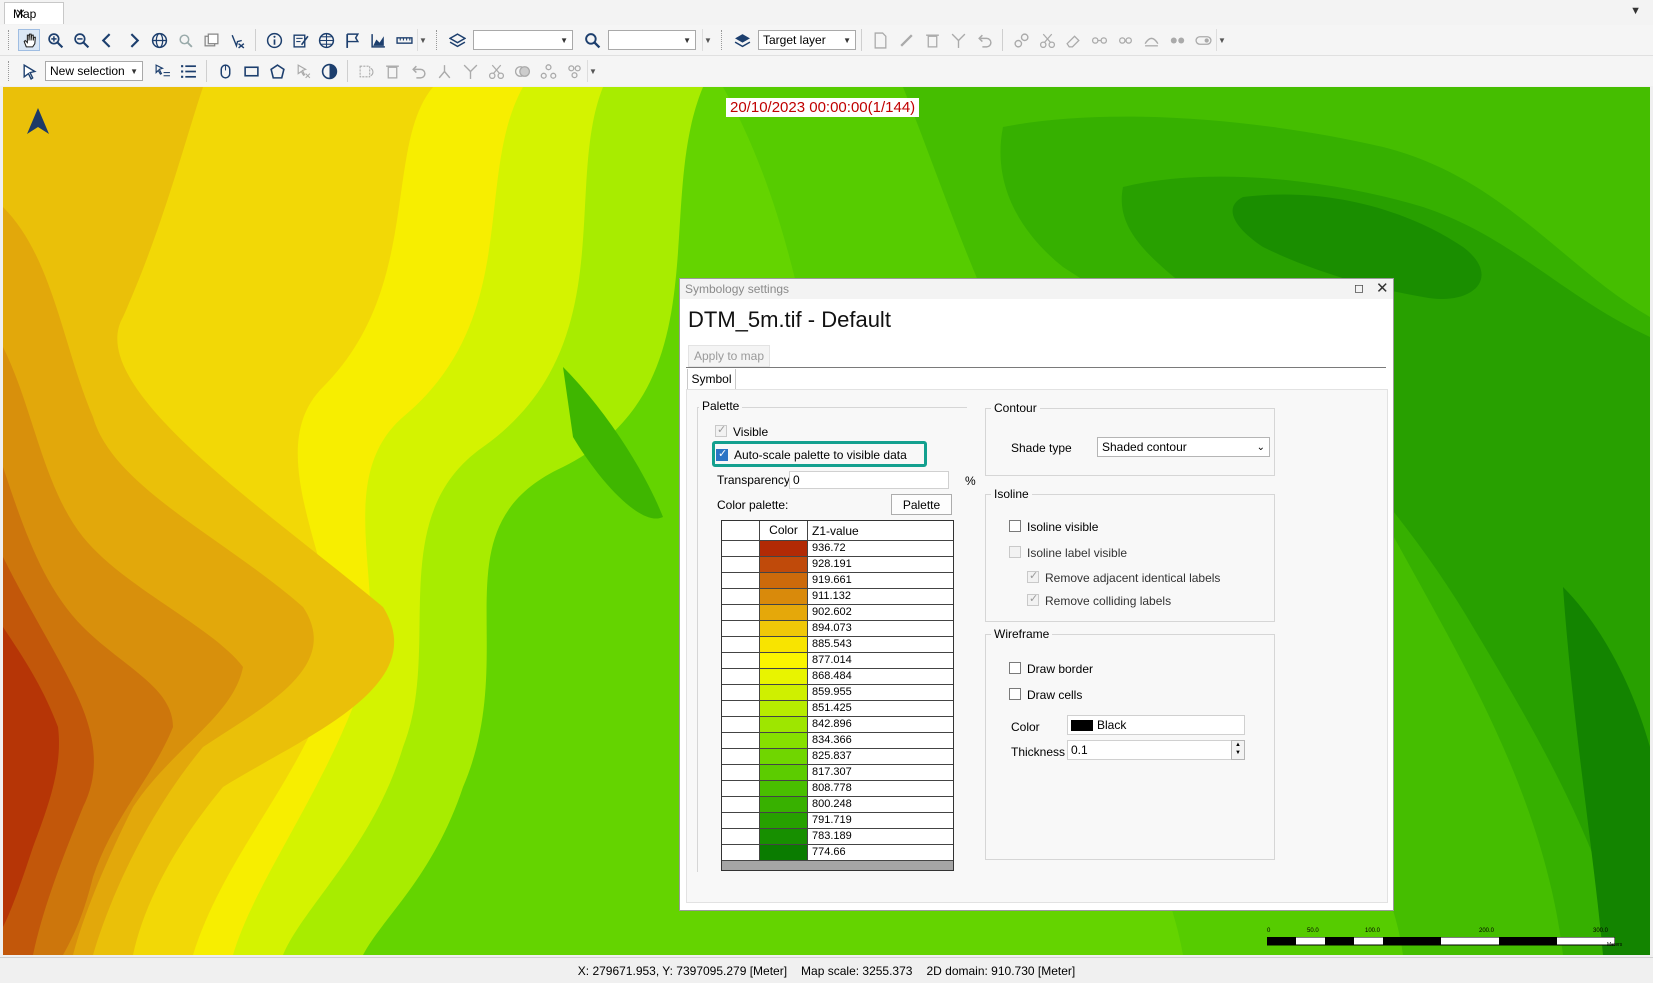  I want to click on eraser-icon, so click(1073, 40).